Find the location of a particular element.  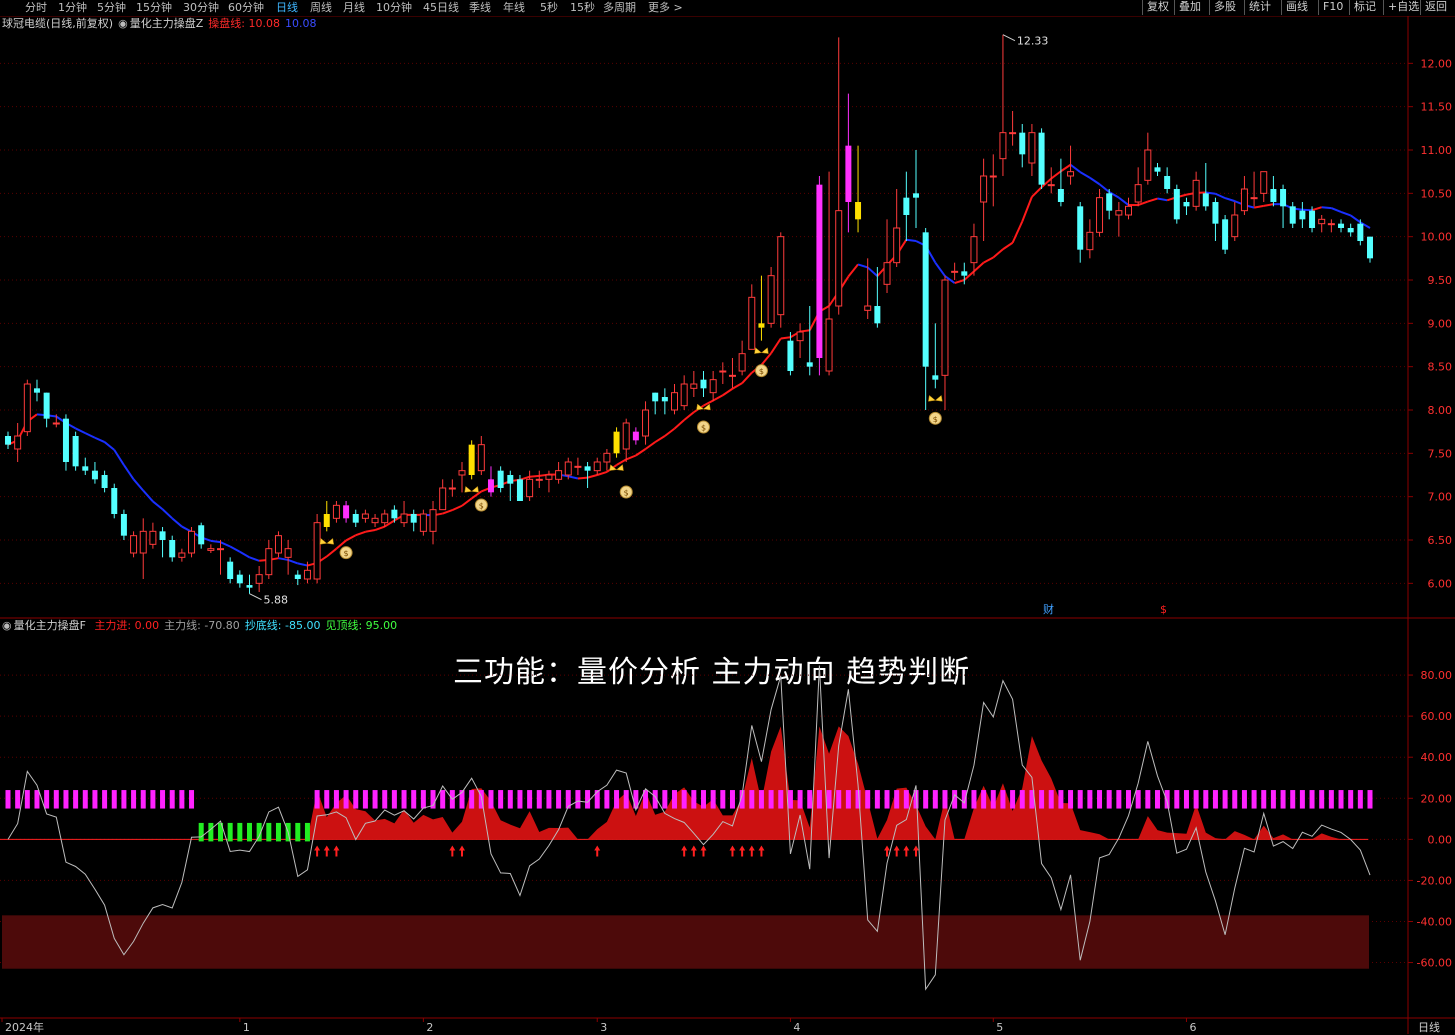

indicator-tick-label: 20.00 is located at coordinates (1437, 798).